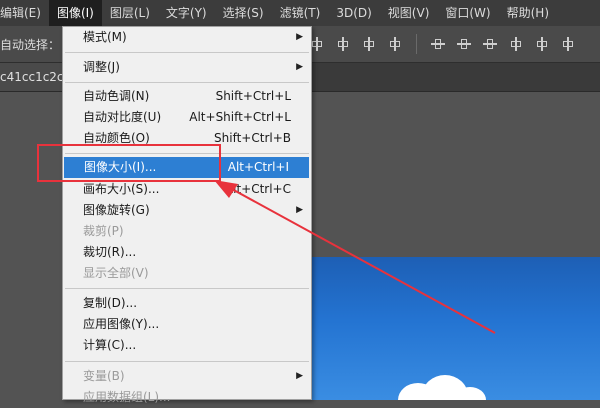 The height and width of the screenshot is (408, 600). I want to click on annotation-arrow-head, so click(226, 189).